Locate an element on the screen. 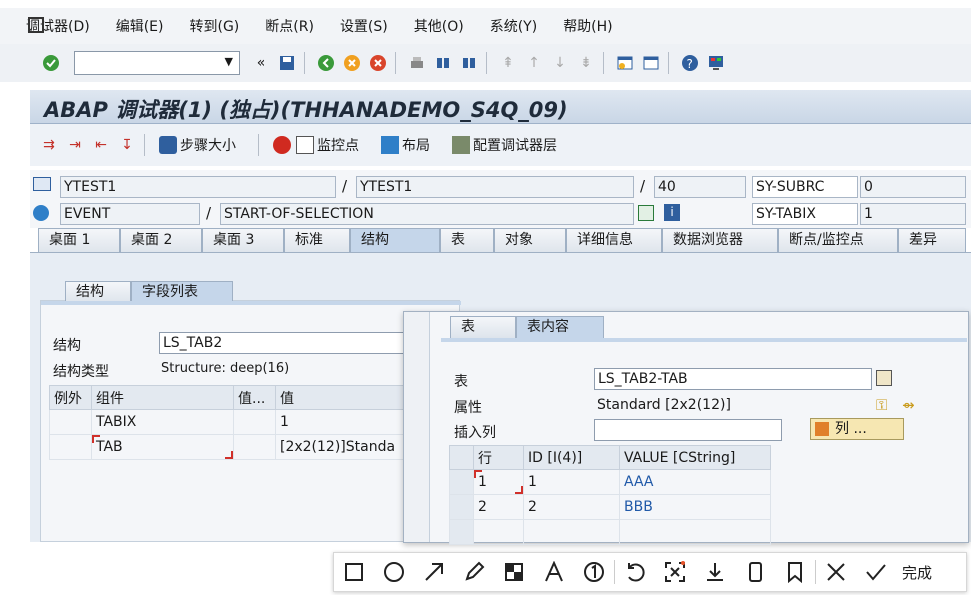 The image size is (971, 595). undo-icon is located at coordinates (635, 572).